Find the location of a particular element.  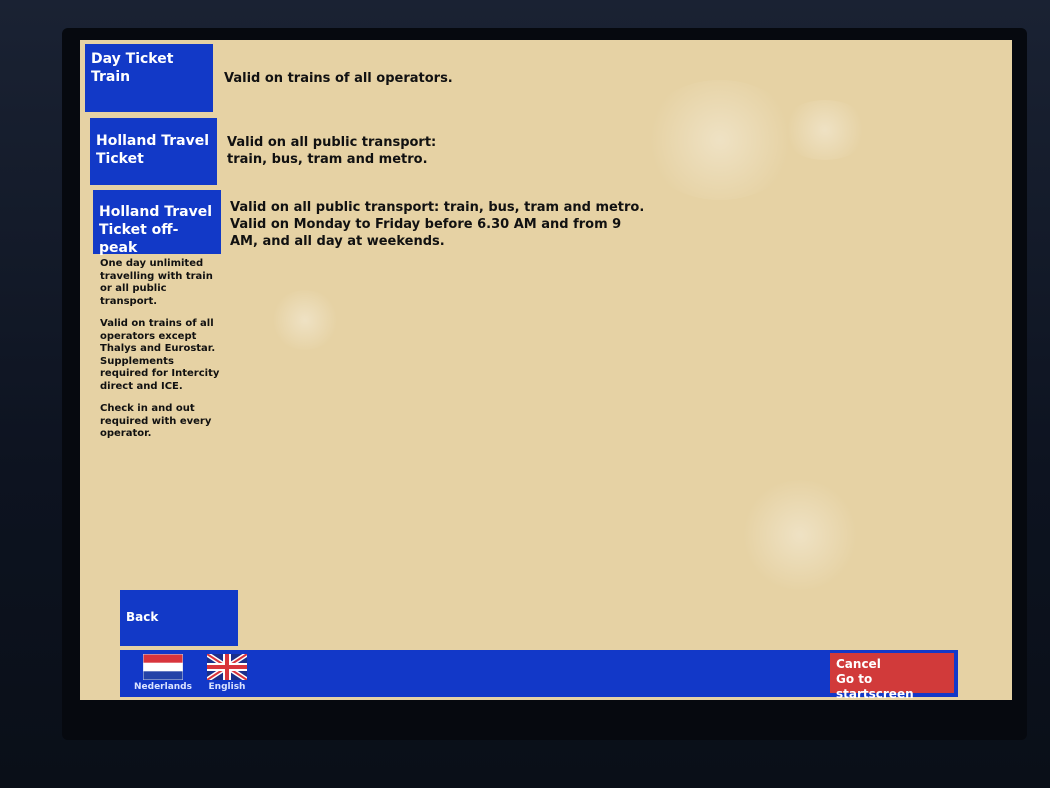

language-label: Nederlands is located at coordinates (163, 687).